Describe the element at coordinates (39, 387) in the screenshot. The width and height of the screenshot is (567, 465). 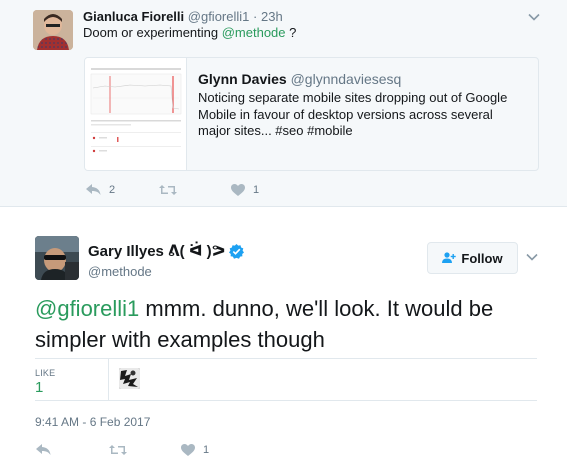
I see `likes-stat-value: 1` at that location.